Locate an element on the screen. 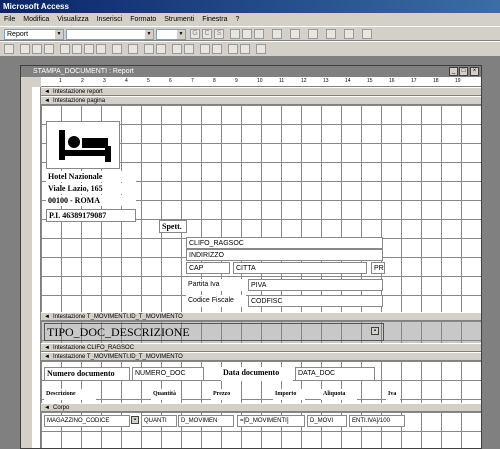  chevron-down-icon: ▼ is located at coordinates (59, 34).